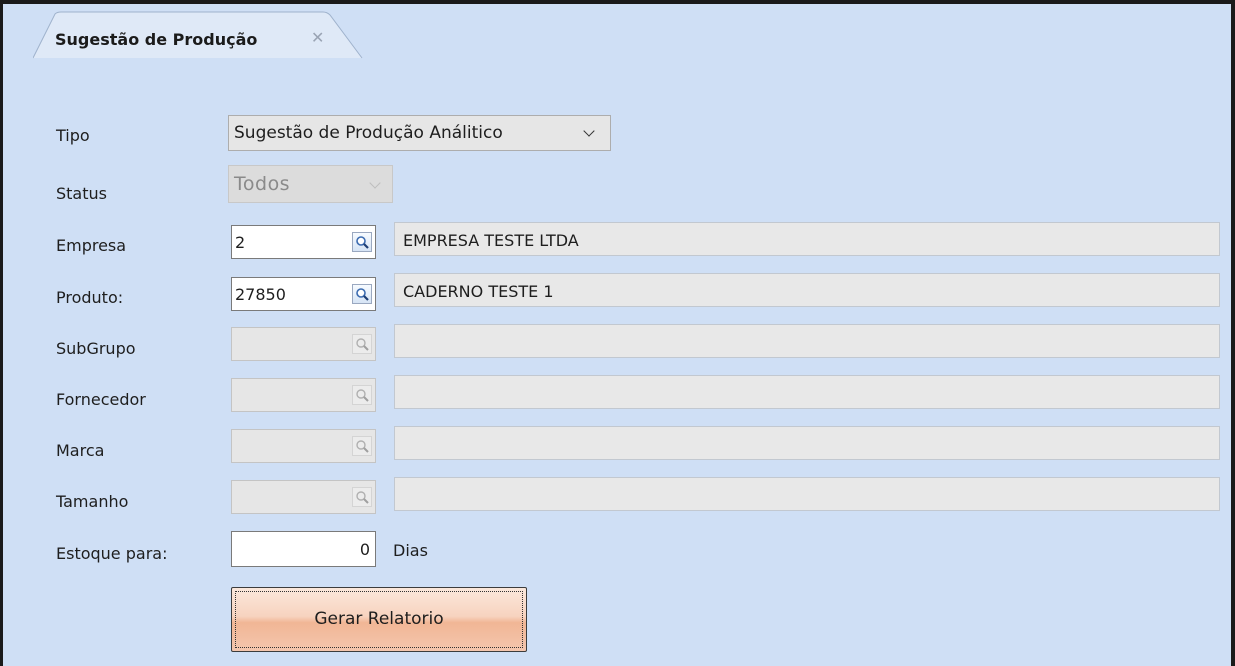  What do you see at coordinates (240, 242) in the screenshot?
I see `empresa-code-value: 2` at bounding box center [240, 242].